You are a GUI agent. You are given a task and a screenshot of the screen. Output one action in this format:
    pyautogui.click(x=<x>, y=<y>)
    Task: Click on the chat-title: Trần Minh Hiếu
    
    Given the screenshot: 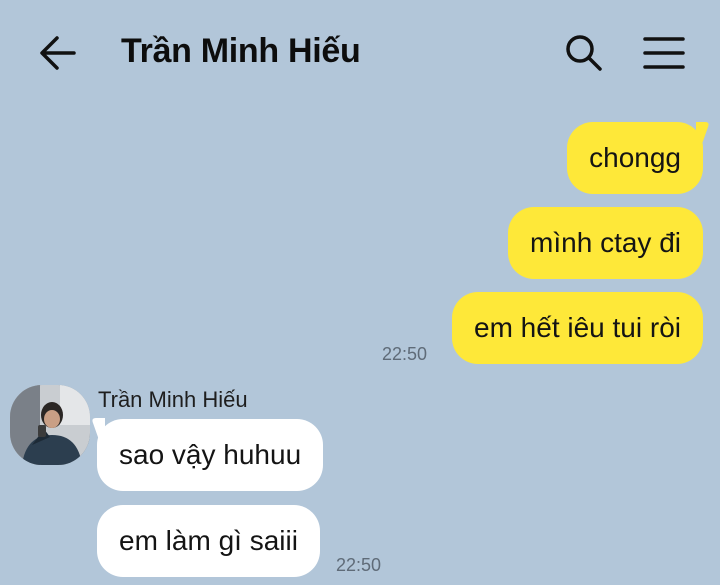 What is the action you would take?
    pyautogui.click(x=241, y=51)
    